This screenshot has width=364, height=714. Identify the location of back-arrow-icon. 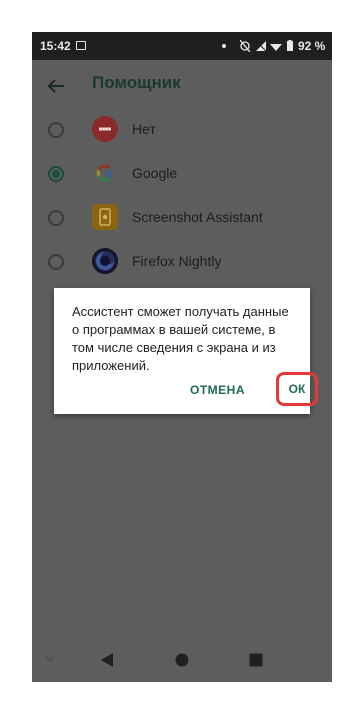
(56, 86).